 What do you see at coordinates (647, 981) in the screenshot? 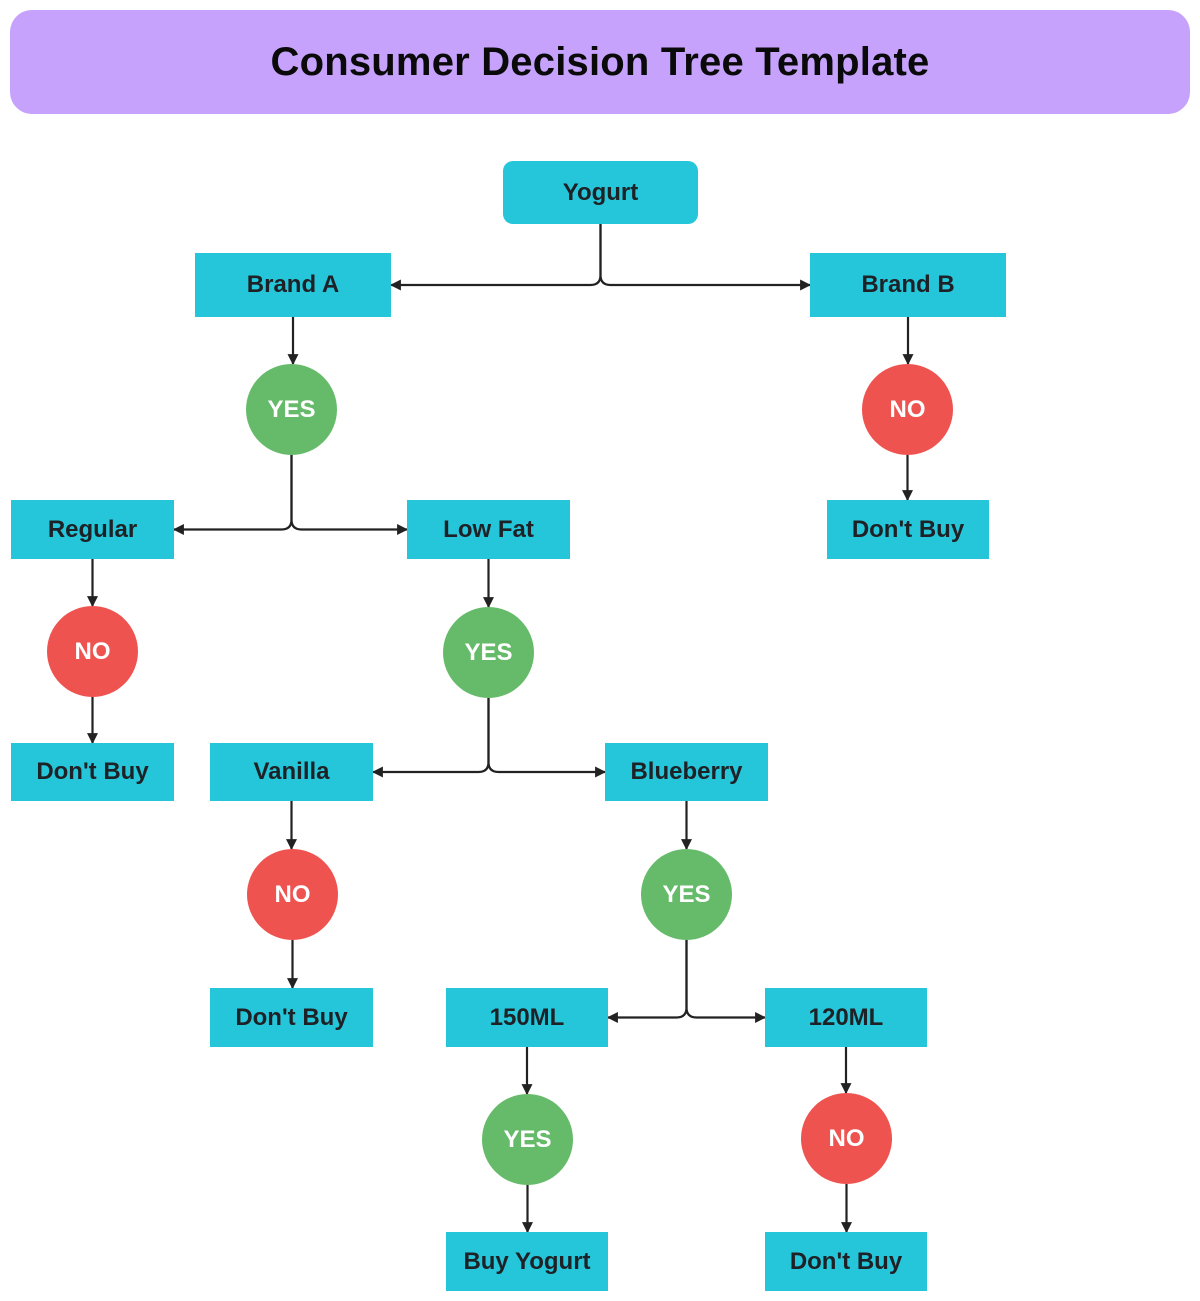
I see `connector-blueberry-yes-to-ml150` at bounding box center [647, 981].